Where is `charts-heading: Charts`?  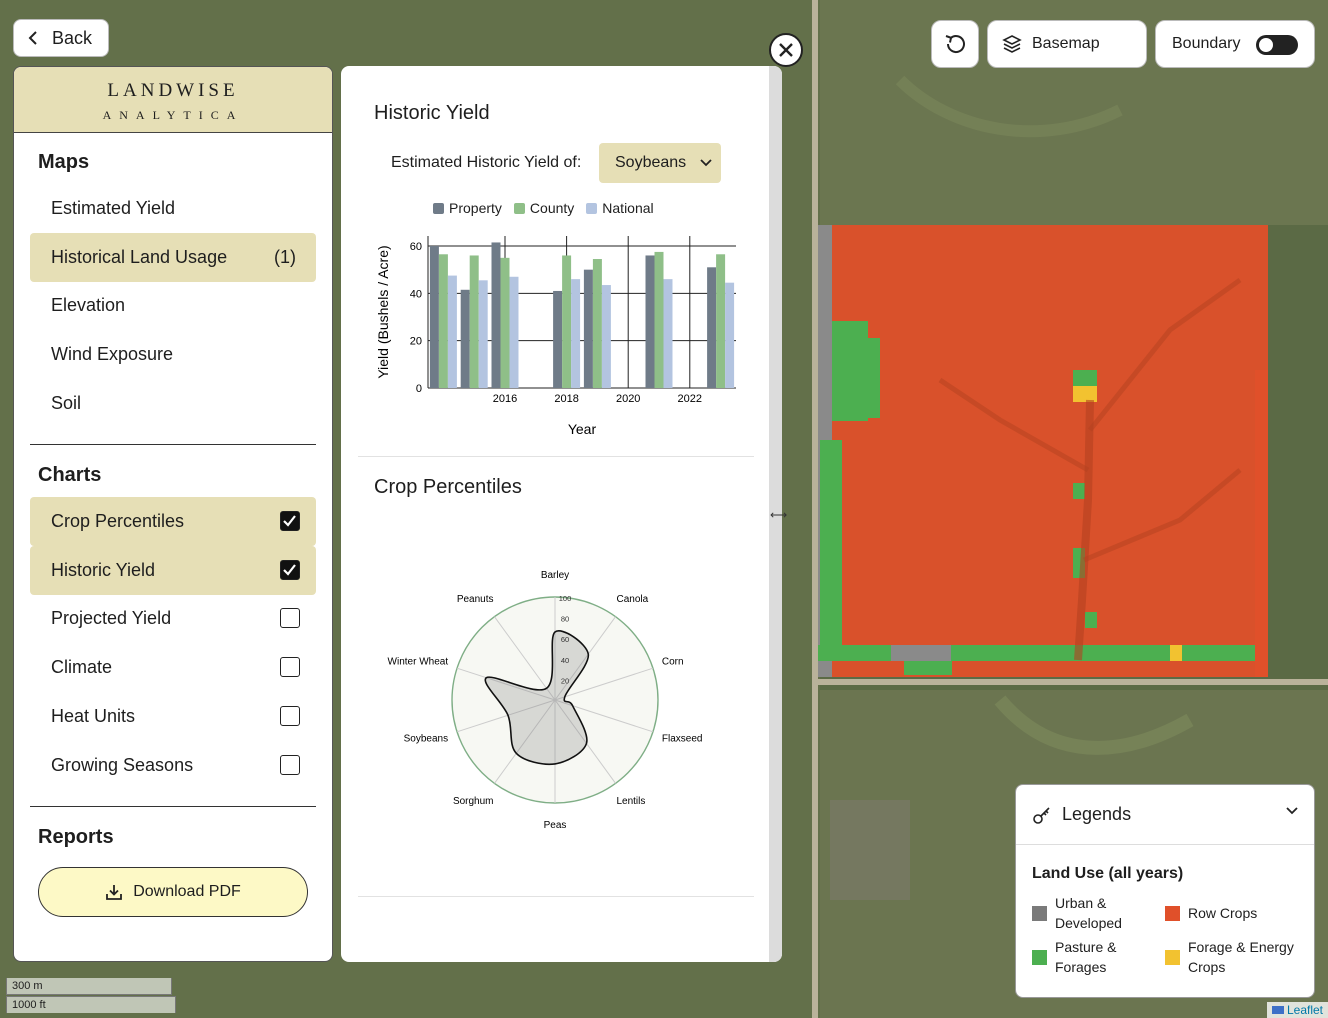 charts-heading: Charts is located at coordinates (70, 475).